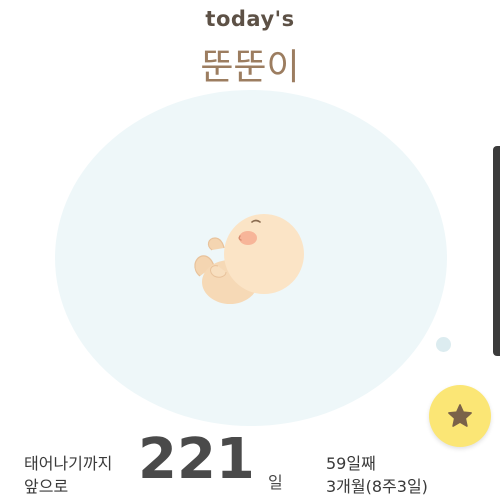 This screenshot has width=500, height=500. Describe the element at coordinates (68, 463) in the screenshot. I see `countdown-label-1: 태어나기까지` at that location.